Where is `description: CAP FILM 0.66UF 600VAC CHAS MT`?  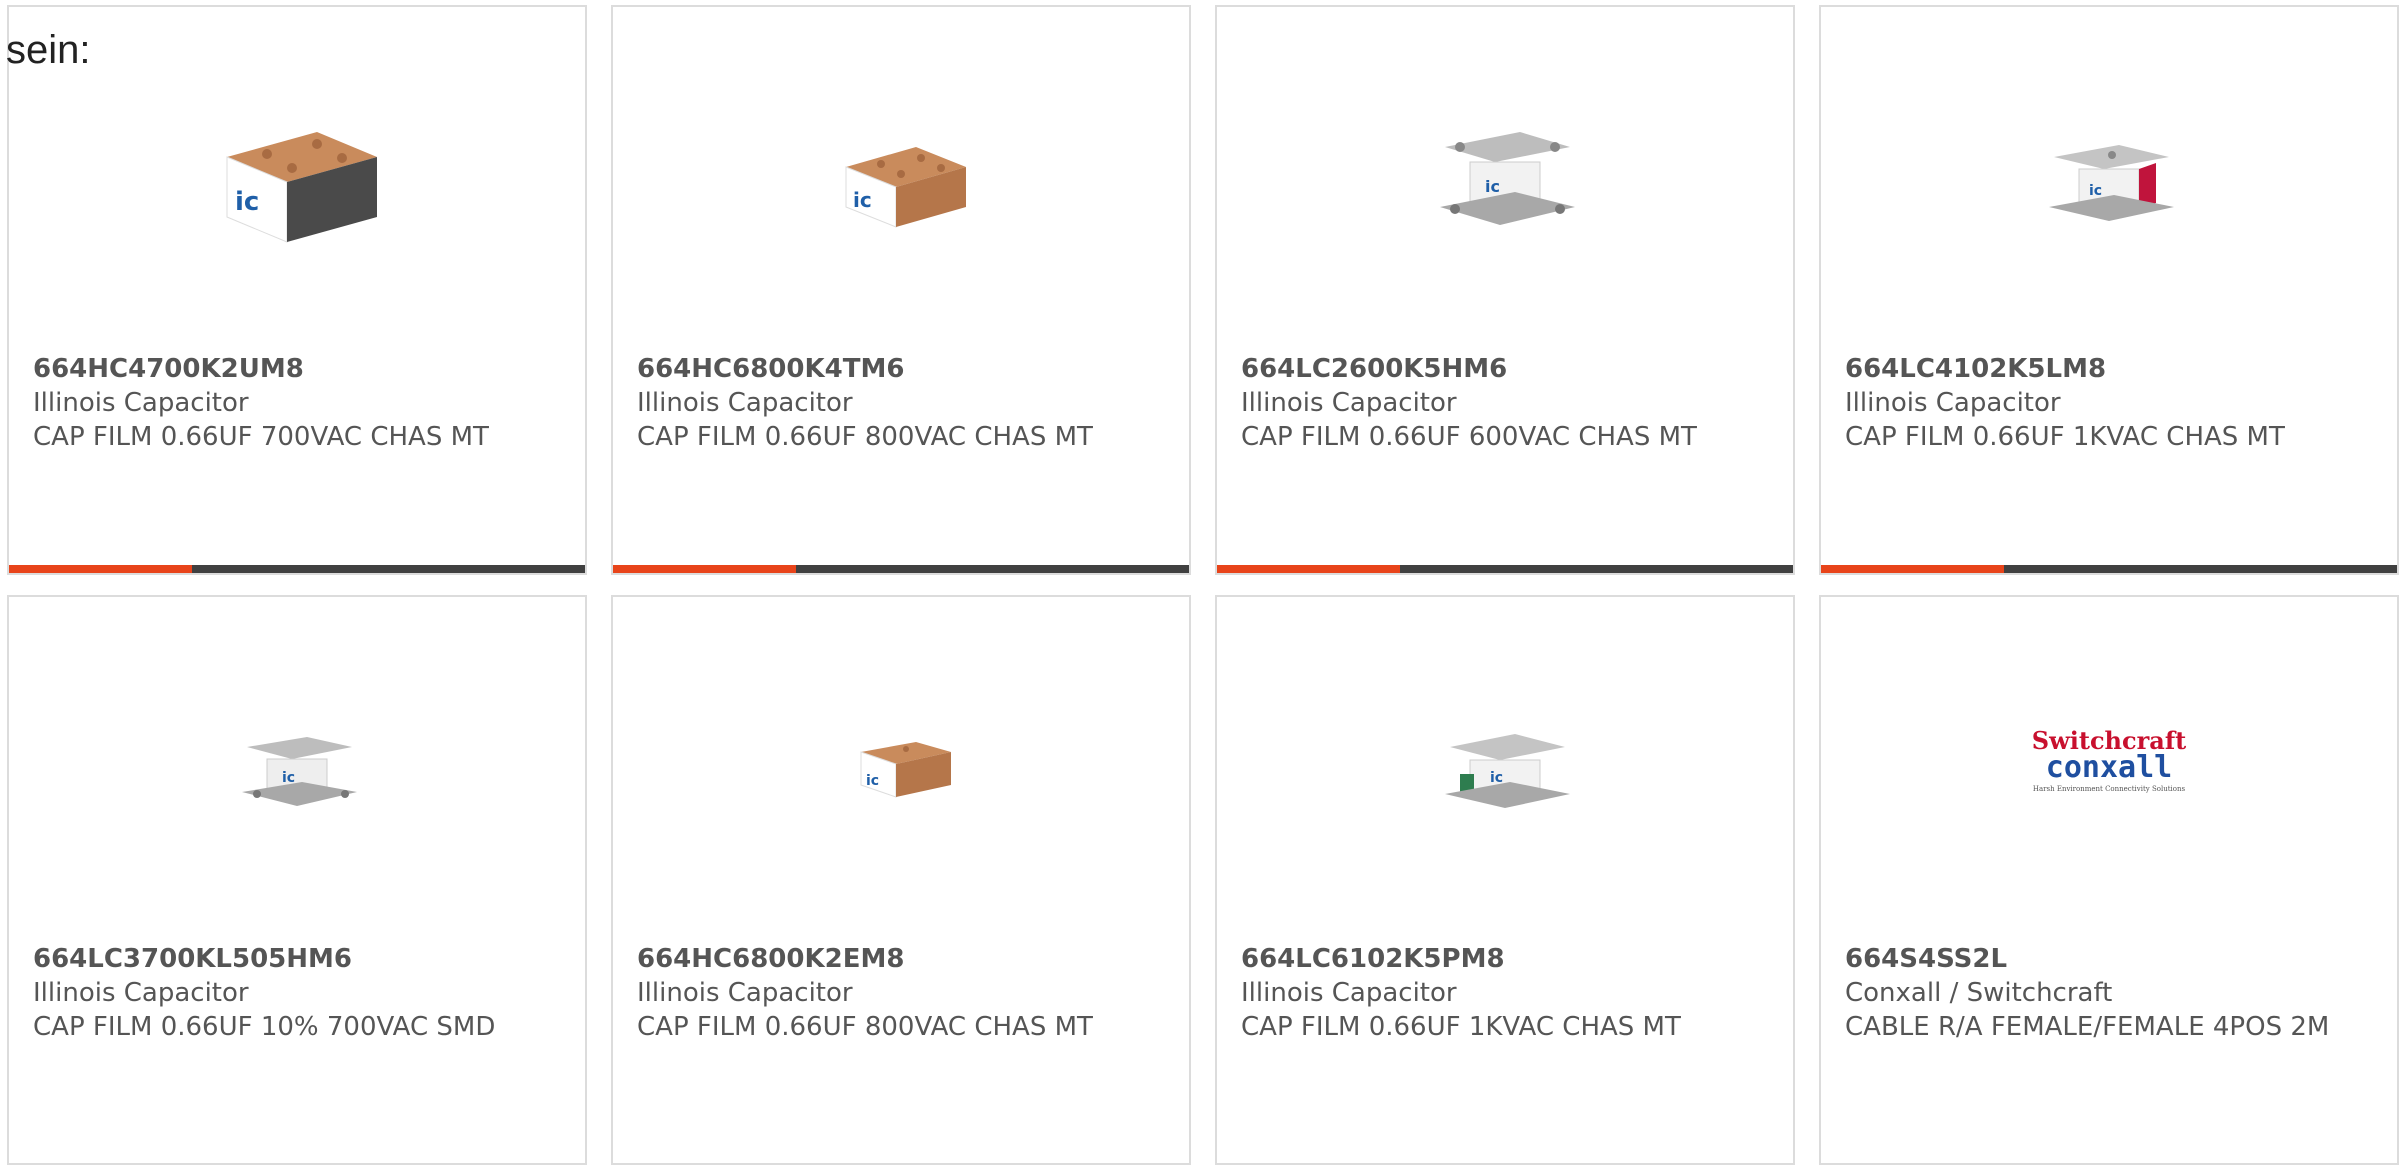
description: CAP FILM 0.66UF 600VAC CHAS MT is located at coordinates (1469, 437).